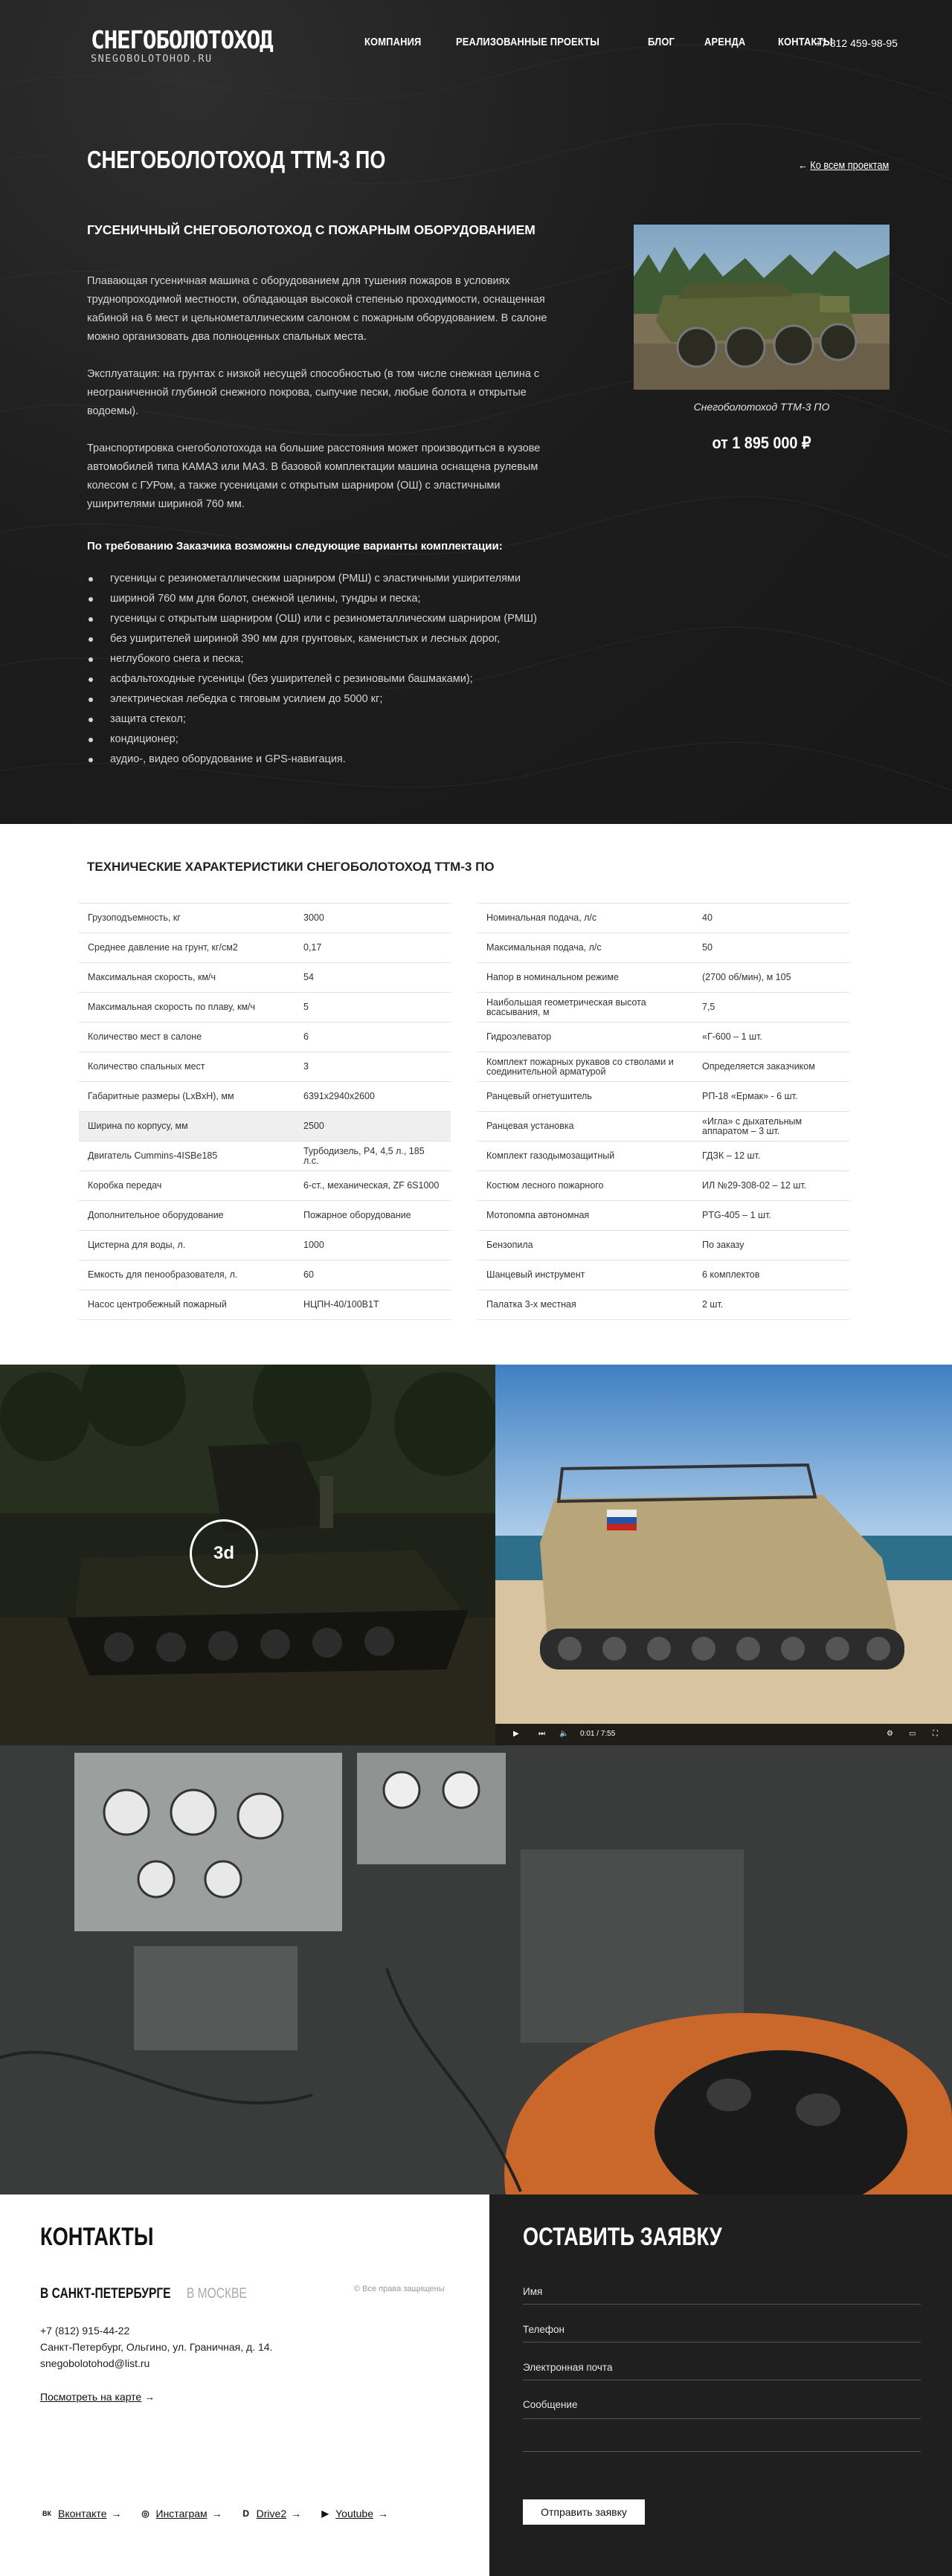 This screenshot has height=2576, width=952. I want to click on social-label: Вконтакте, so click(82, 2513).